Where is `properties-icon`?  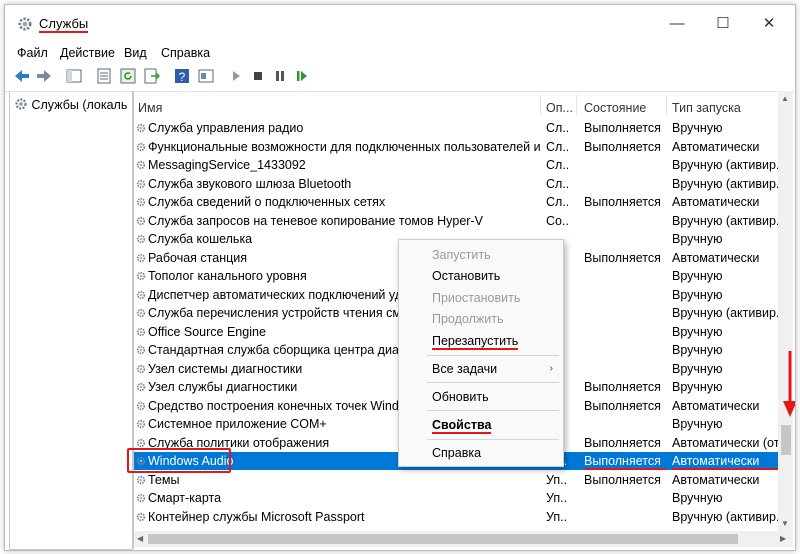
properties-icon is located at coordinates (206, 76).